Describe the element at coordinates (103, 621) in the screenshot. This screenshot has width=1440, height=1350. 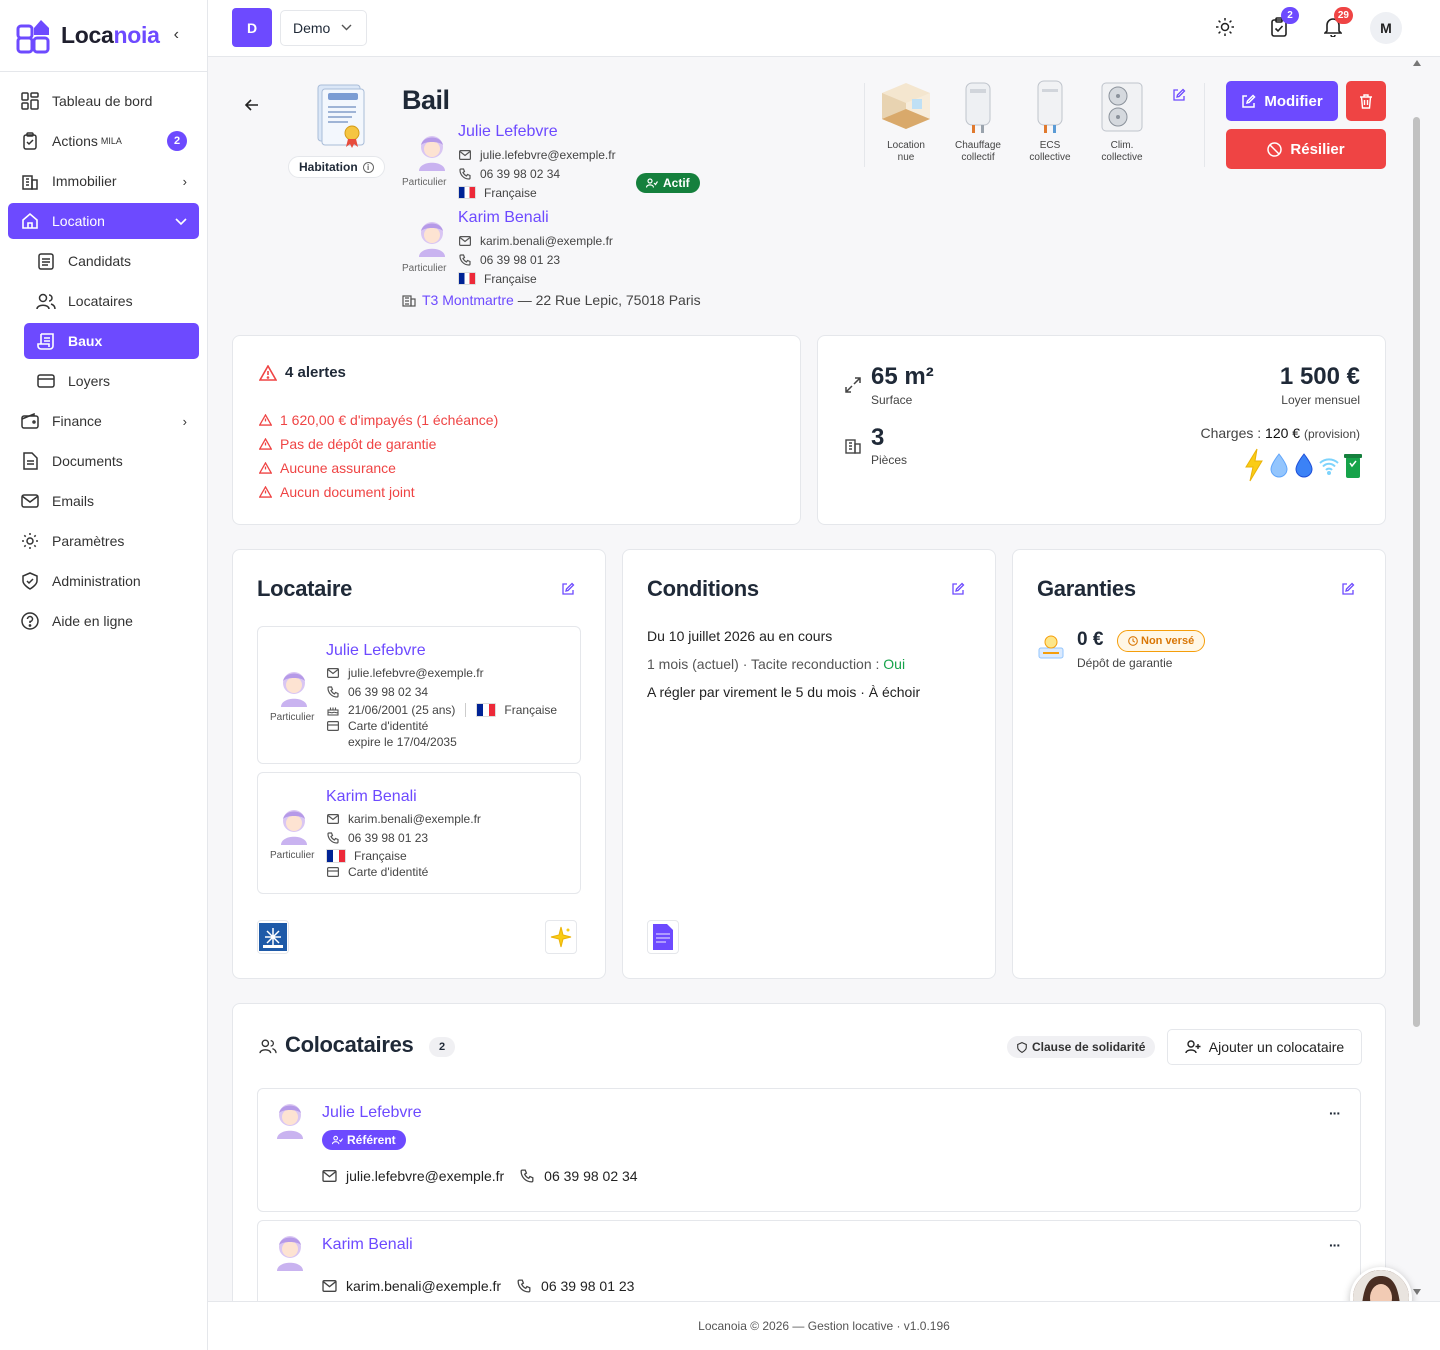
I see `sidebar-item-aide: Aide en ligne` at that location.